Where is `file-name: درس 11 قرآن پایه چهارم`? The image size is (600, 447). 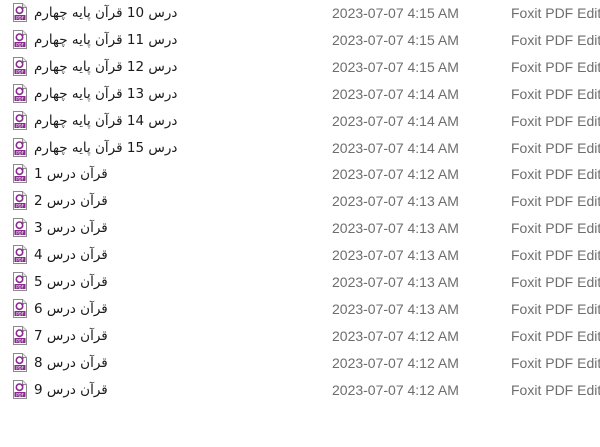
file-name: درس 11 قرآن پایه چهارم is located at coordinates (106, 39).